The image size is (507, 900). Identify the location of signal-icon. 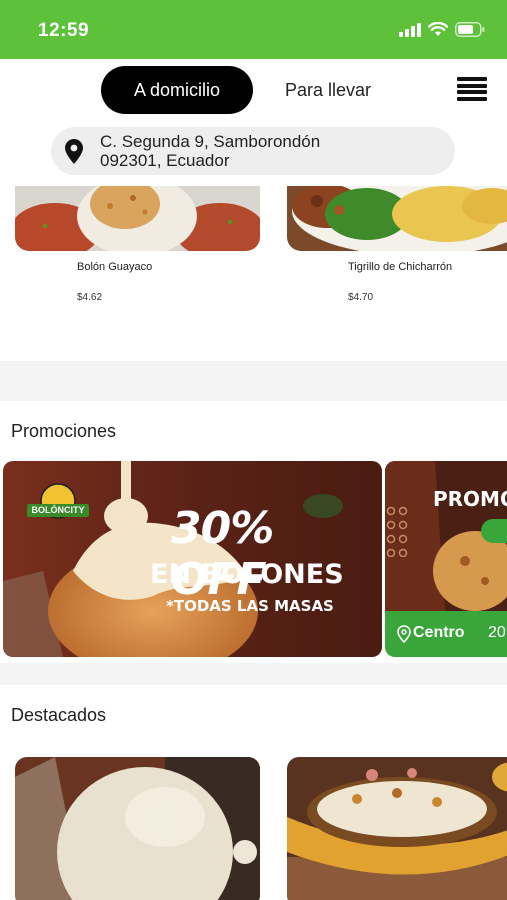
(410, 29).